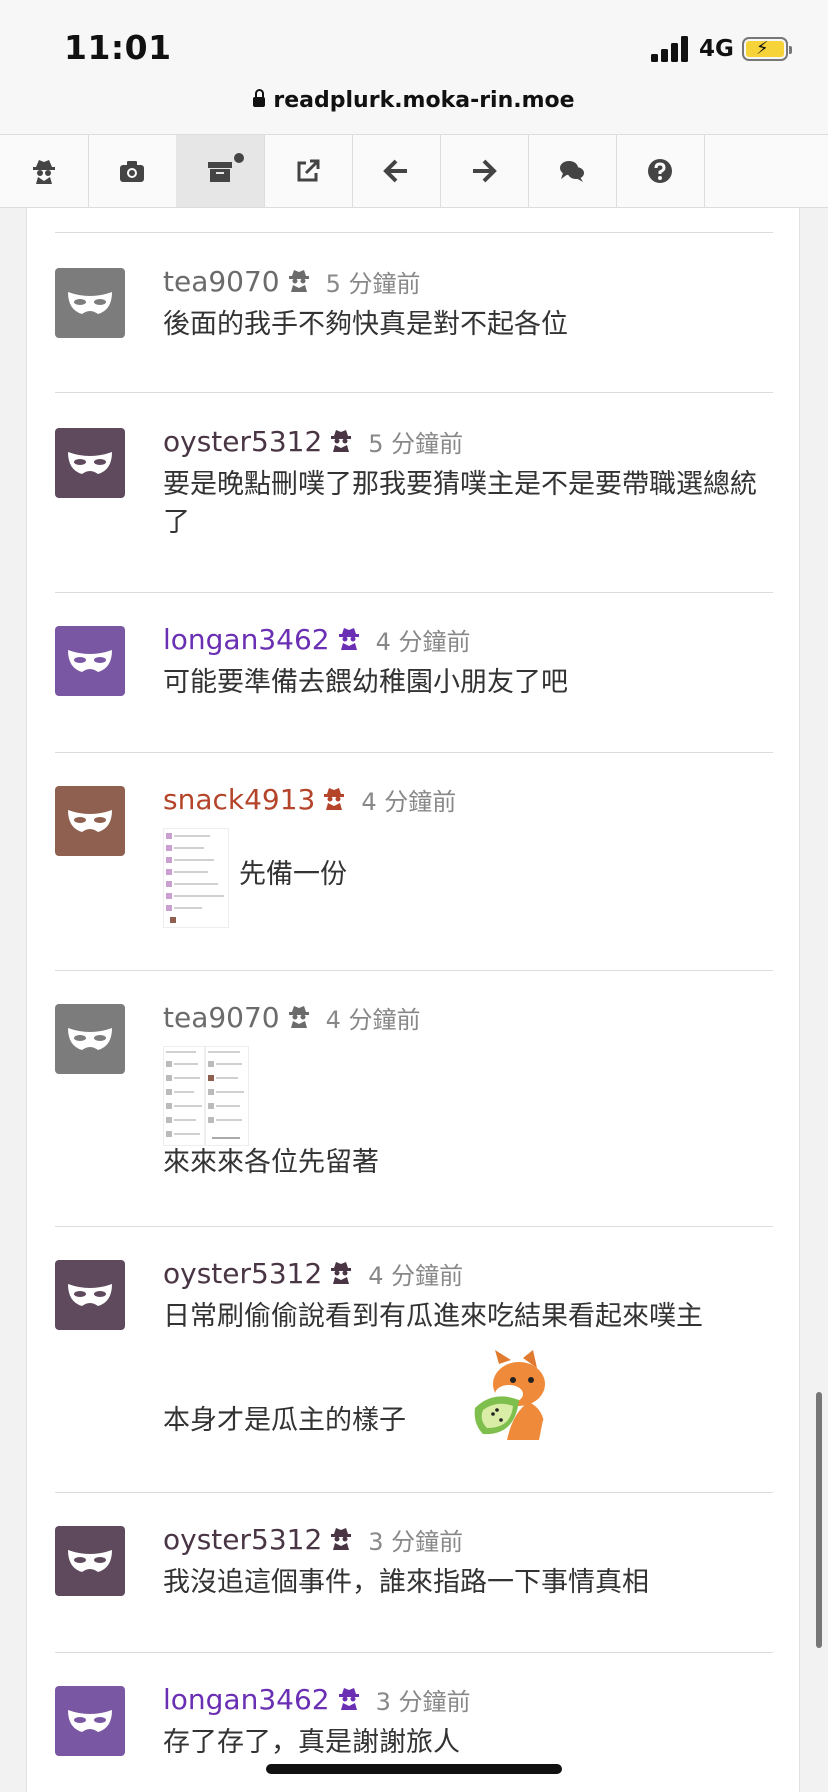 This screenshot has height=1792, width=828. I want to click on help-icon, so click(660, 171).